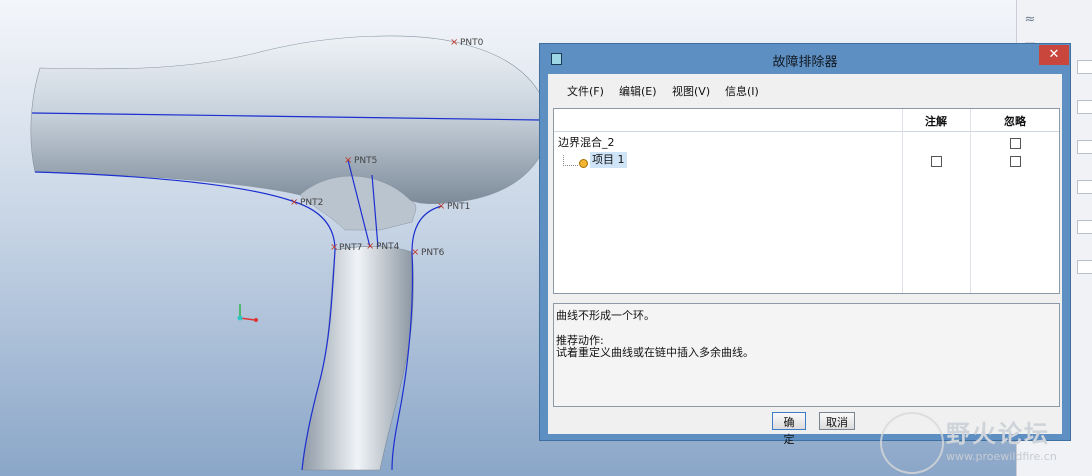  I want to click on svg-text: PNT5, so click(365, 161).